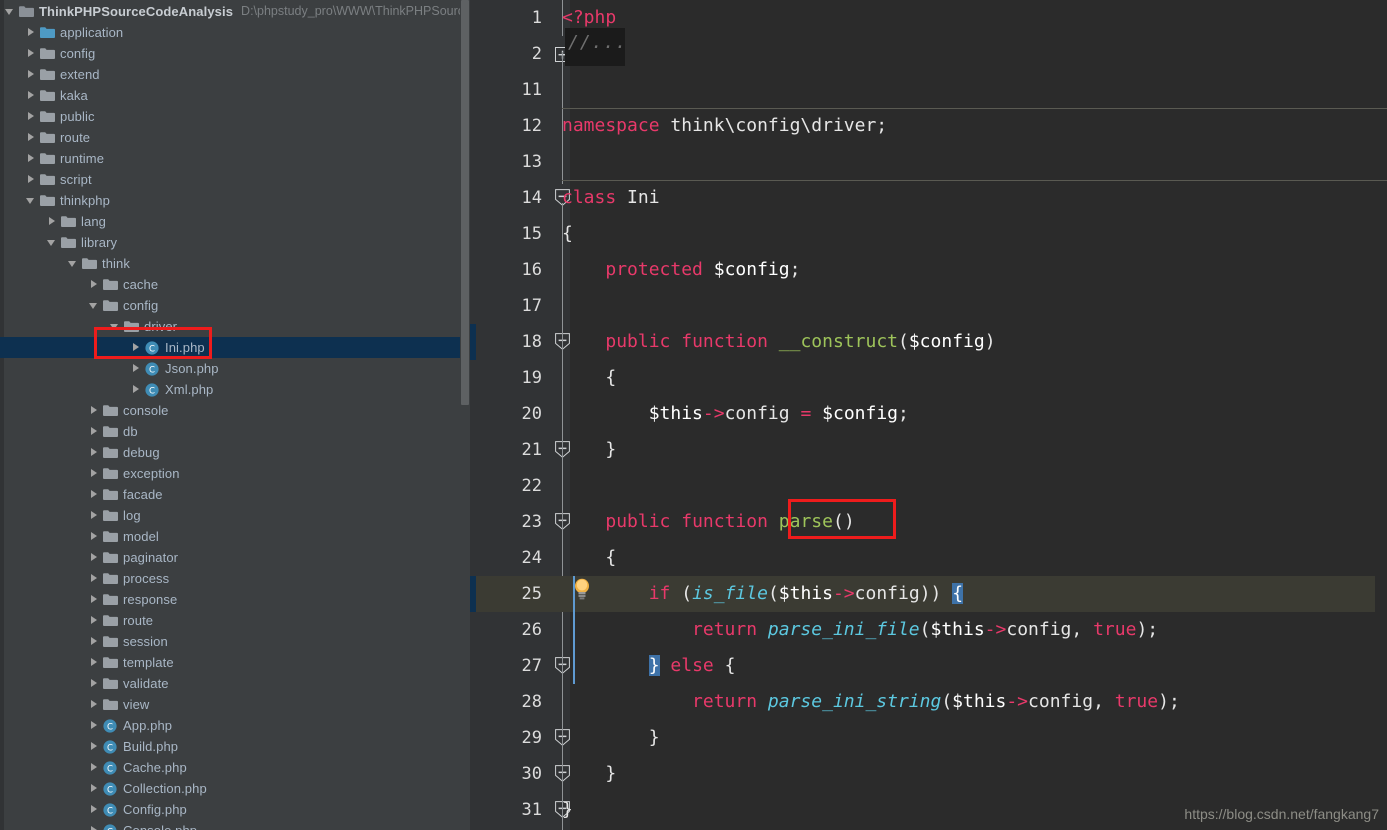 This screenshot has height=830, width=1387. What do you see at coordinates (506, 270) in the screenshot?
I see `line-number: 16` at bounding box center [506, 270].